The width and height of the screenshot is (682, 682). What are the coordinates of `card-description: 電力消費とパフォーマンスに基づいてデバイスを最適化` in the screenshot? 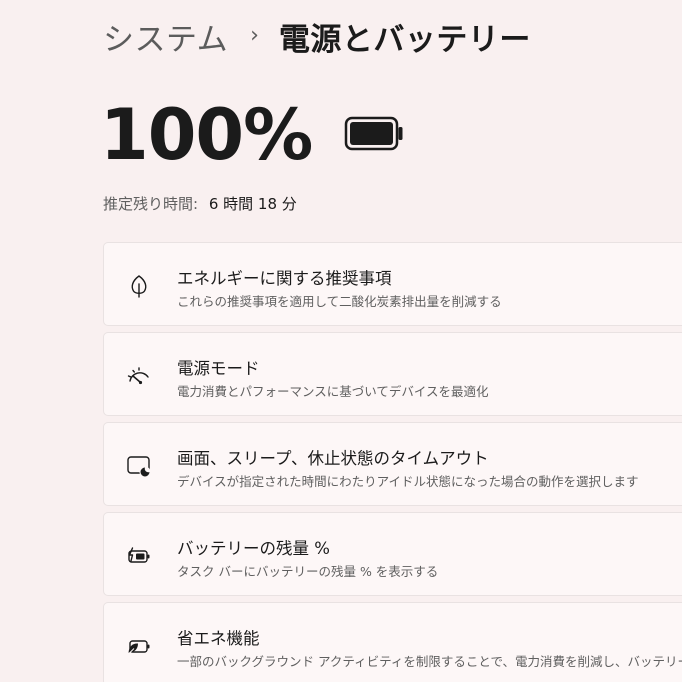 It's located at (333, 391).